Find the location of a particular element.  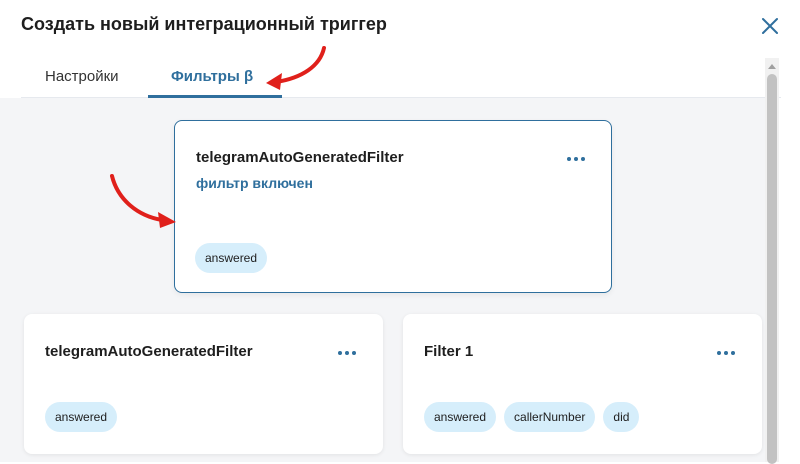

filter-tag: callerNumber is located at coordinates (550, 417).